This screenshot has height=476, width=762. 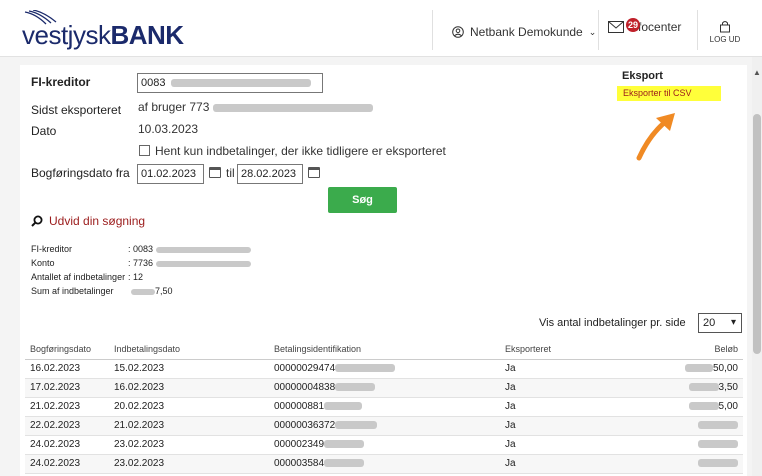 What do you see at coordinates (644, 27) in the screenshot?
I see `infocenter-link: Infocenter` at bounding box center [644, 27].